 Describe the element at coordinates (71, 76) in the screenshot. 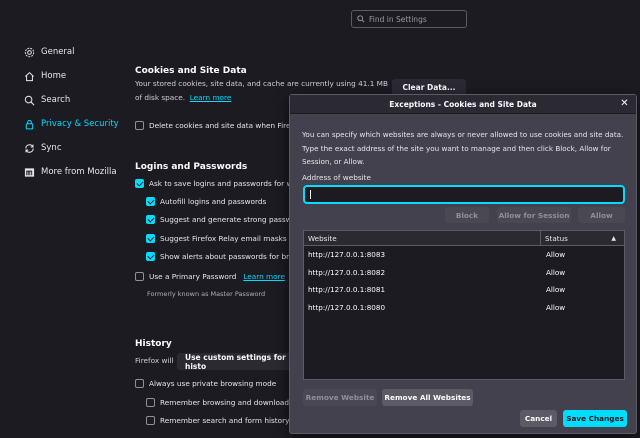

I see `sidebar-item-home: Home` at that location.